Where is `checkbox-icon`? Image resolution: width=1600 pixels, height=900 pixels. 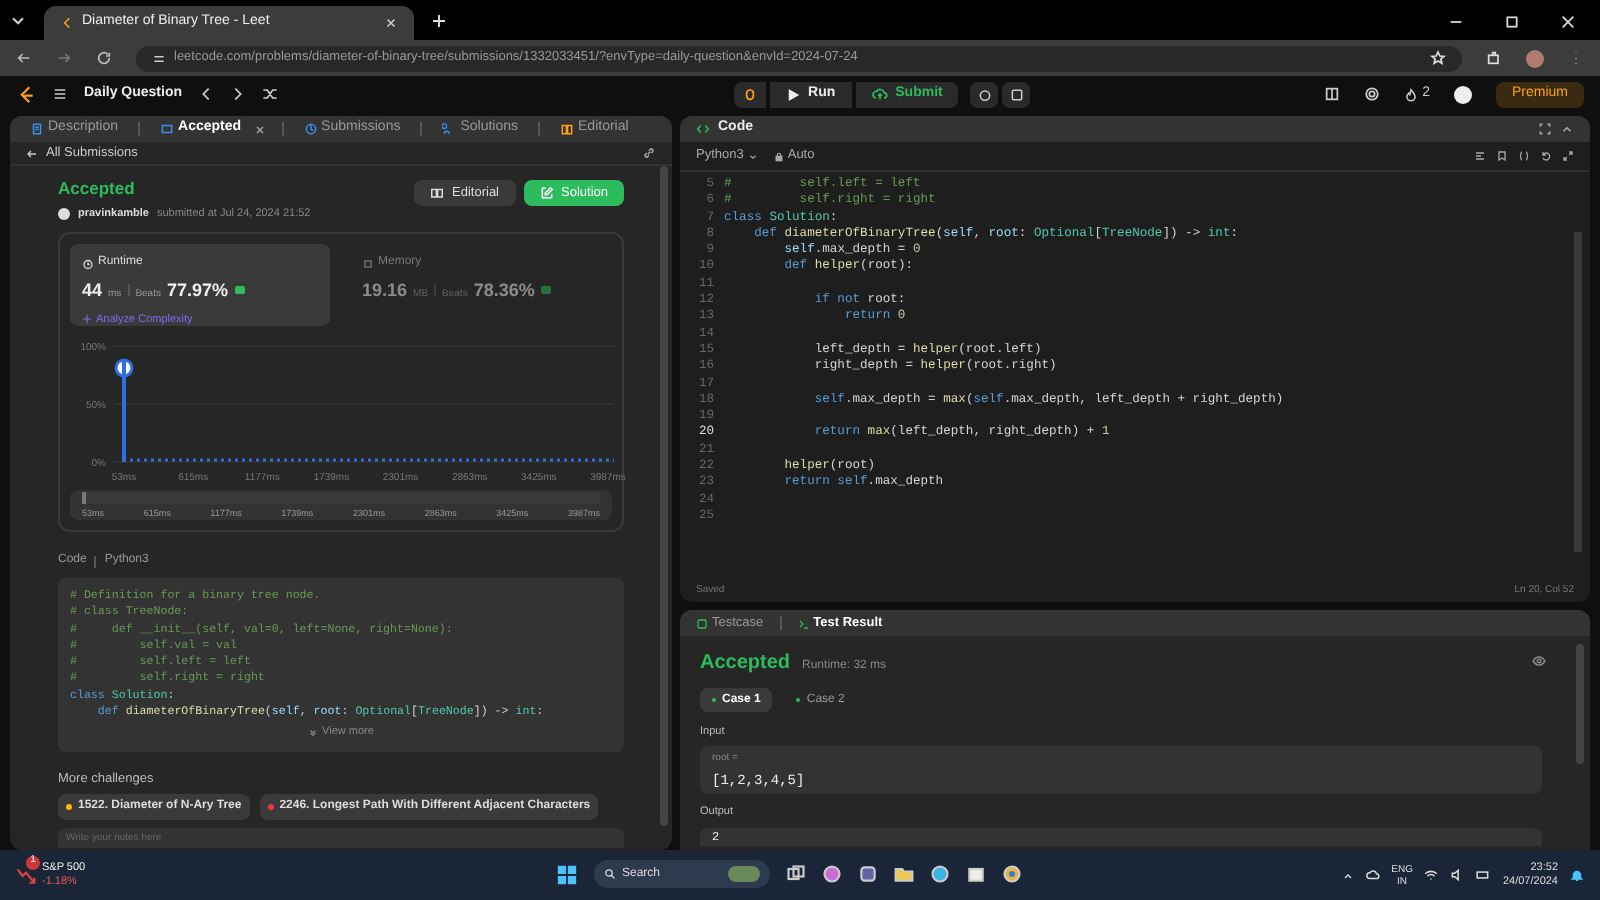
checkbox-icon is located at coordinates (702, 623).